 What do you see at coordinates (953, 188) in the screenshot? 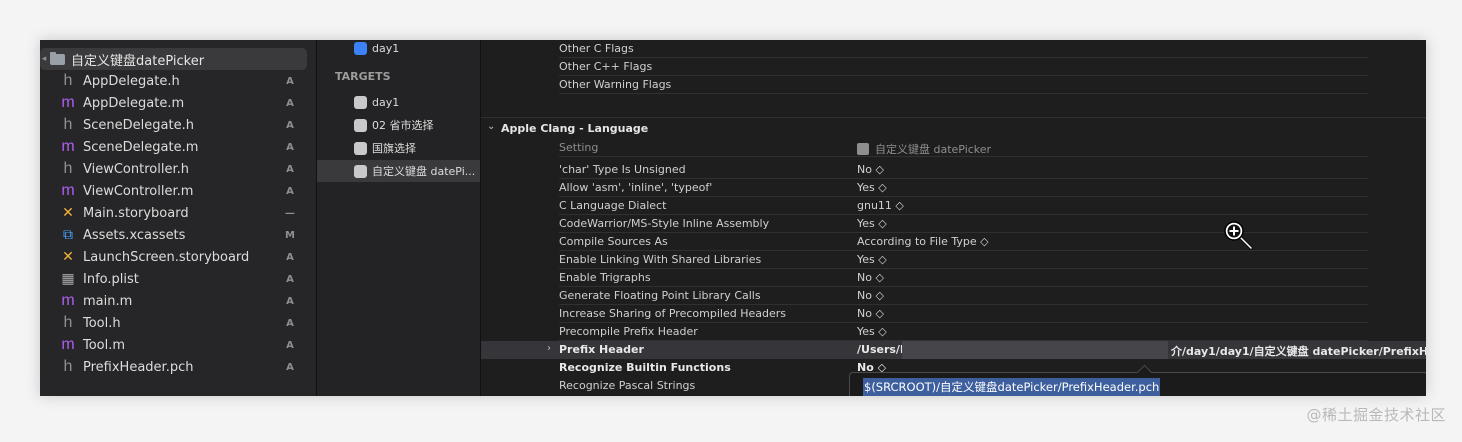
I see `setting-row: Allow 'asm', 'inline', 'typeof' Yes ◇` at bounding box center [953, 188].